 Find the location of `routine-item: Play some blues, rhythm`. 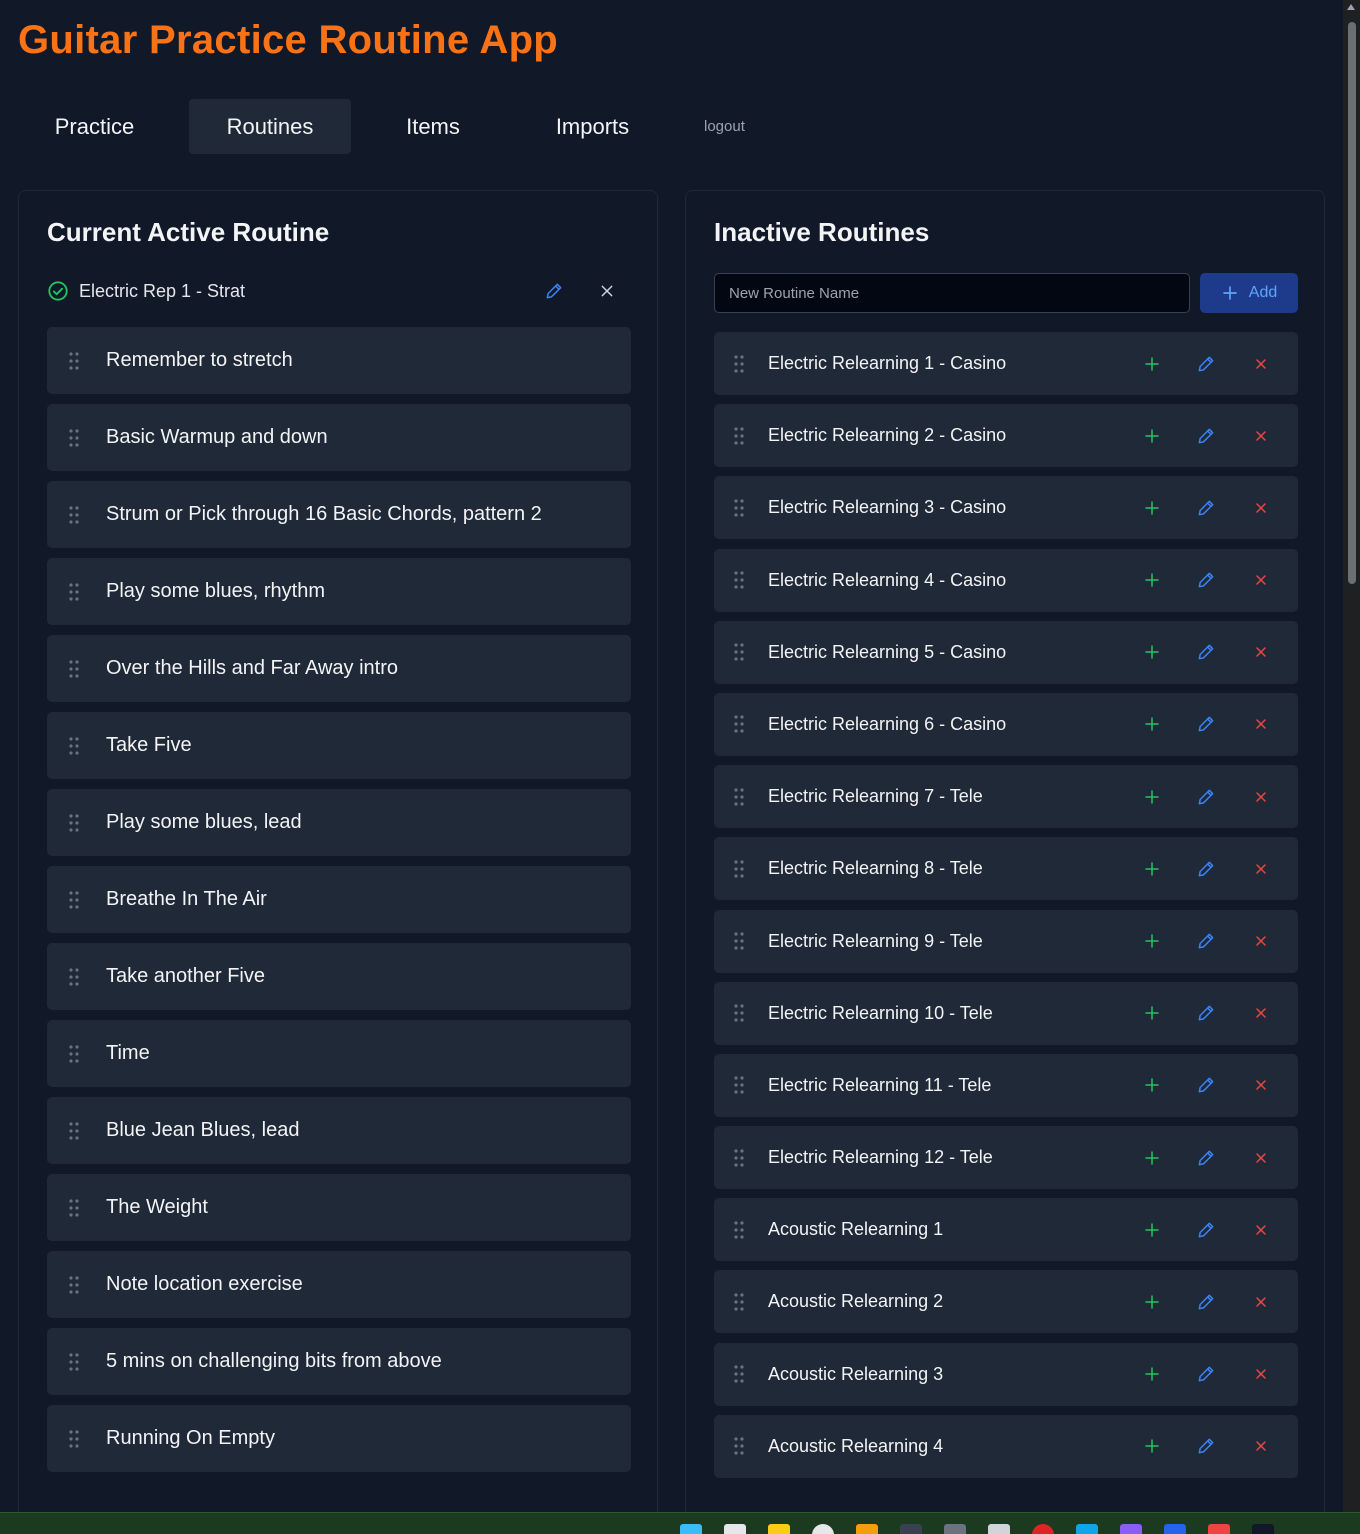

routine-item: Play some blues, rhythm is located at coordinates (339, 591).